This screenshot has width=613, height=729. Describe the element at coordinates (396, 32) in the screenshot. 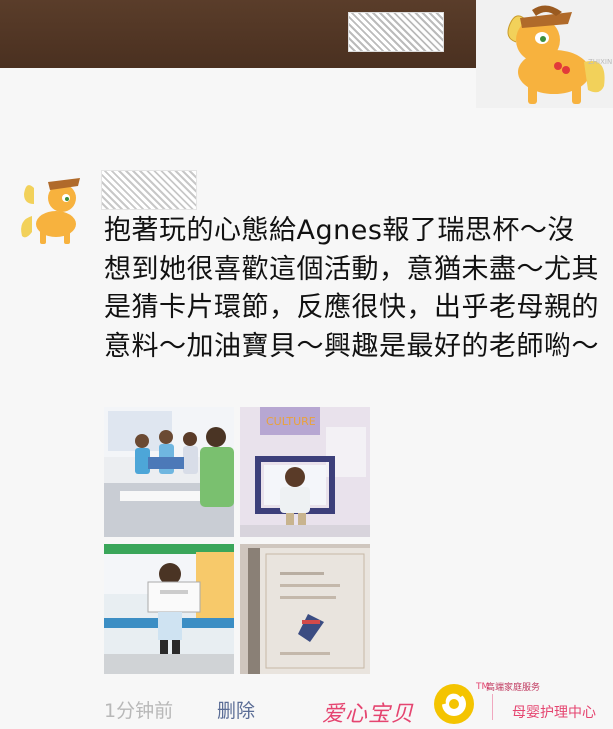

I see `blurred-username` at that location.